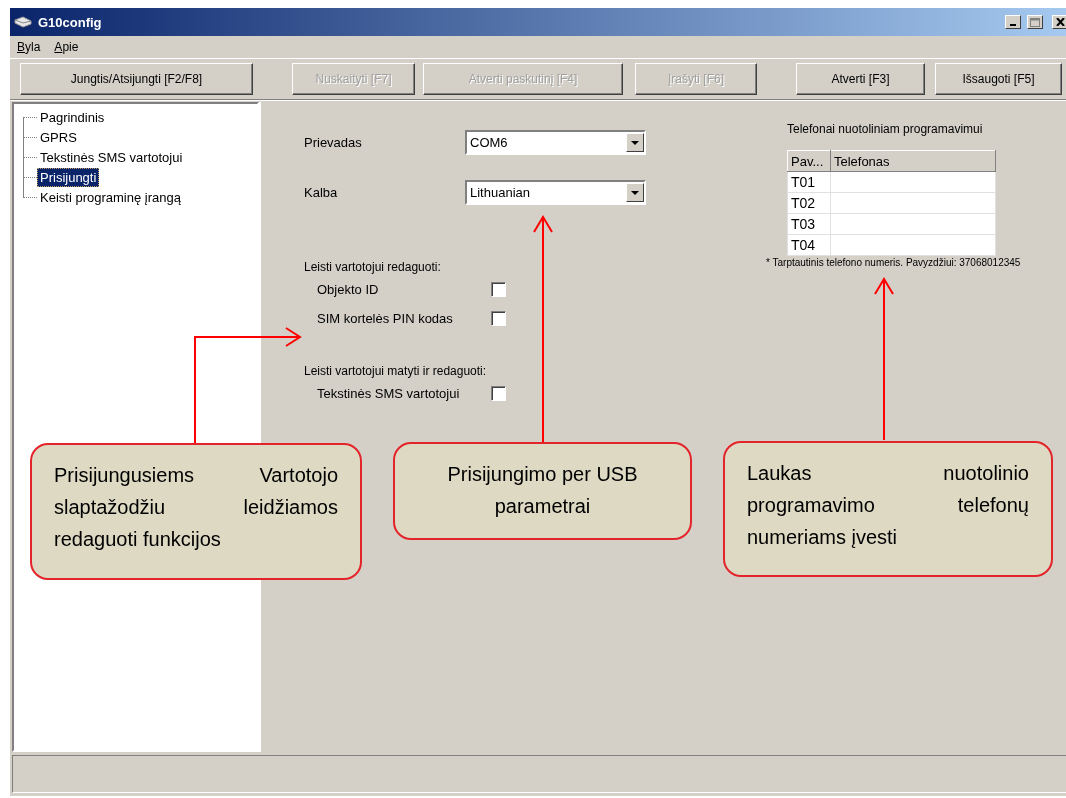  What do you see at coordinates (809, 245) in the screenshot?
I see `table-cell: T04` at bounding box center [809, 245].